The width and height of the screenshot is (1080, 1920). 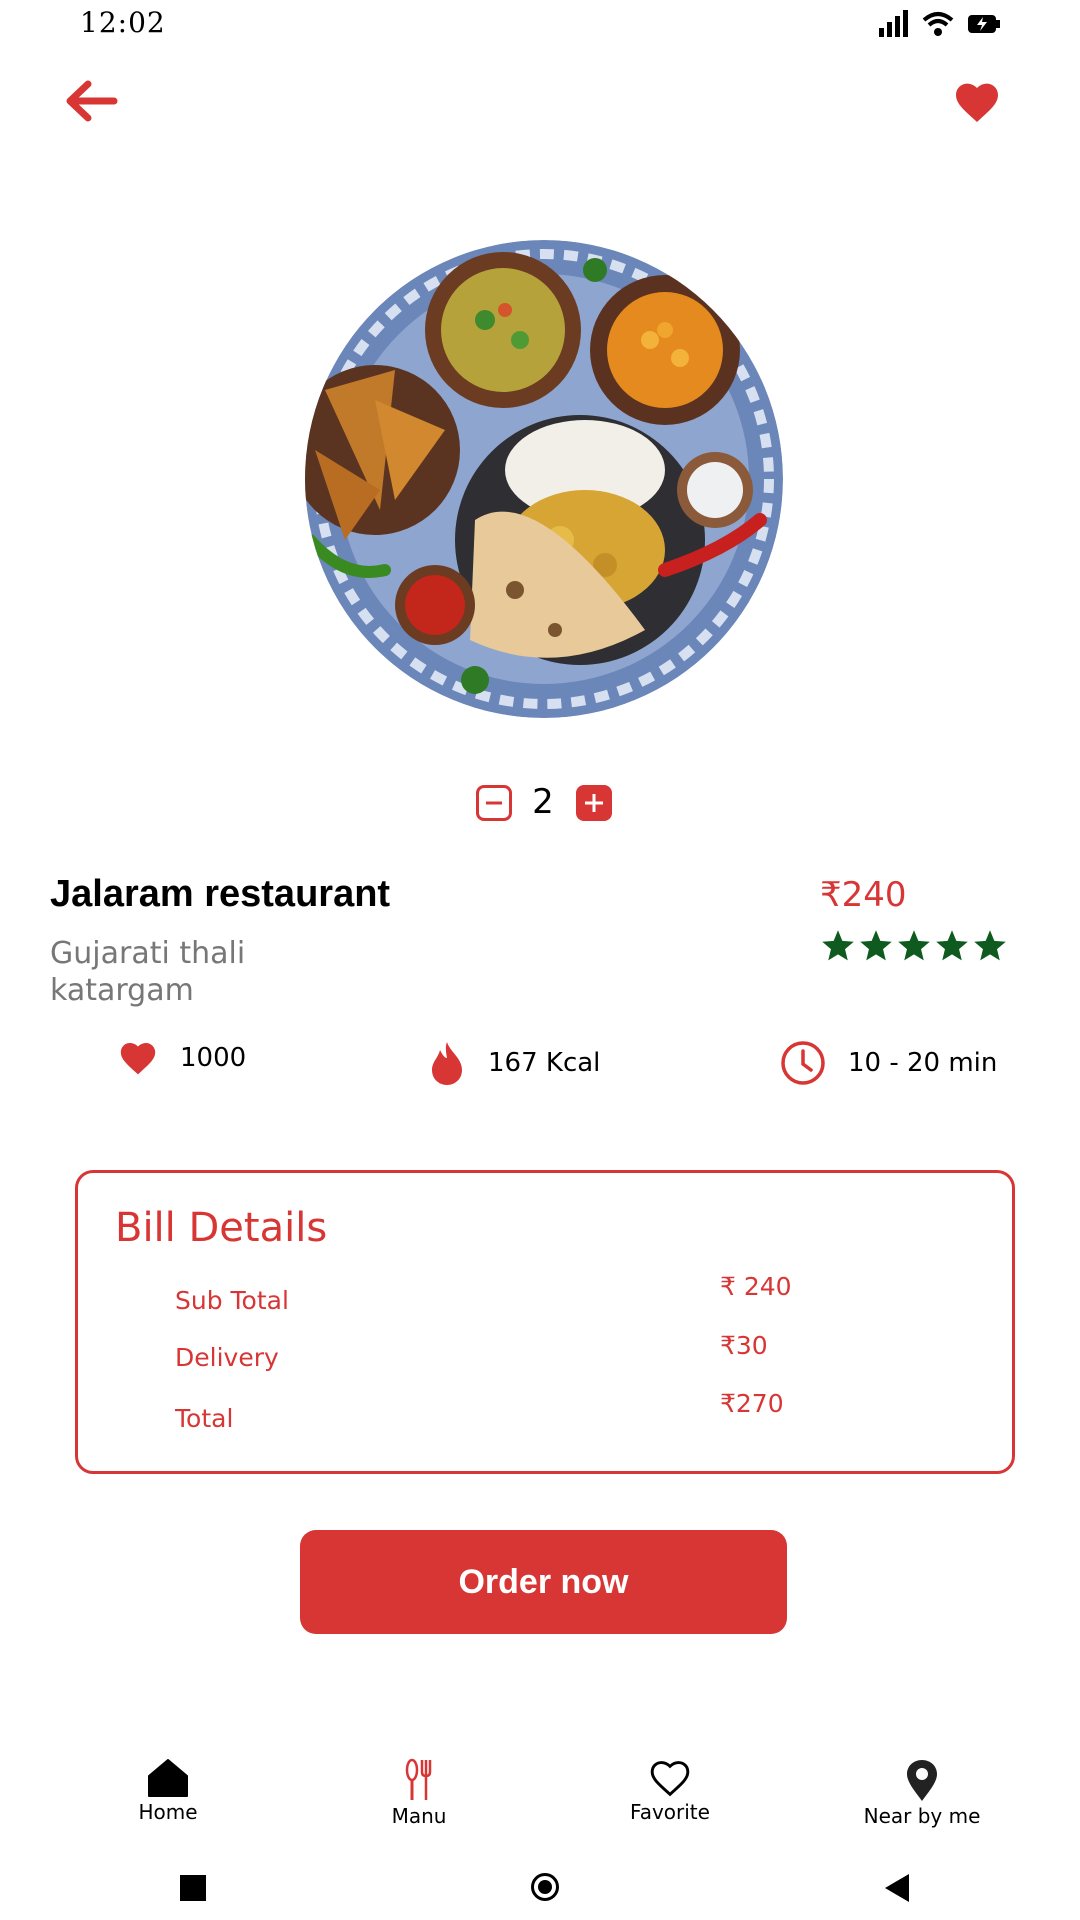 What do you see at coordinates (447, 1063) in the screenshot?
I see `flame-icon` at bounding box center [447, 1063].